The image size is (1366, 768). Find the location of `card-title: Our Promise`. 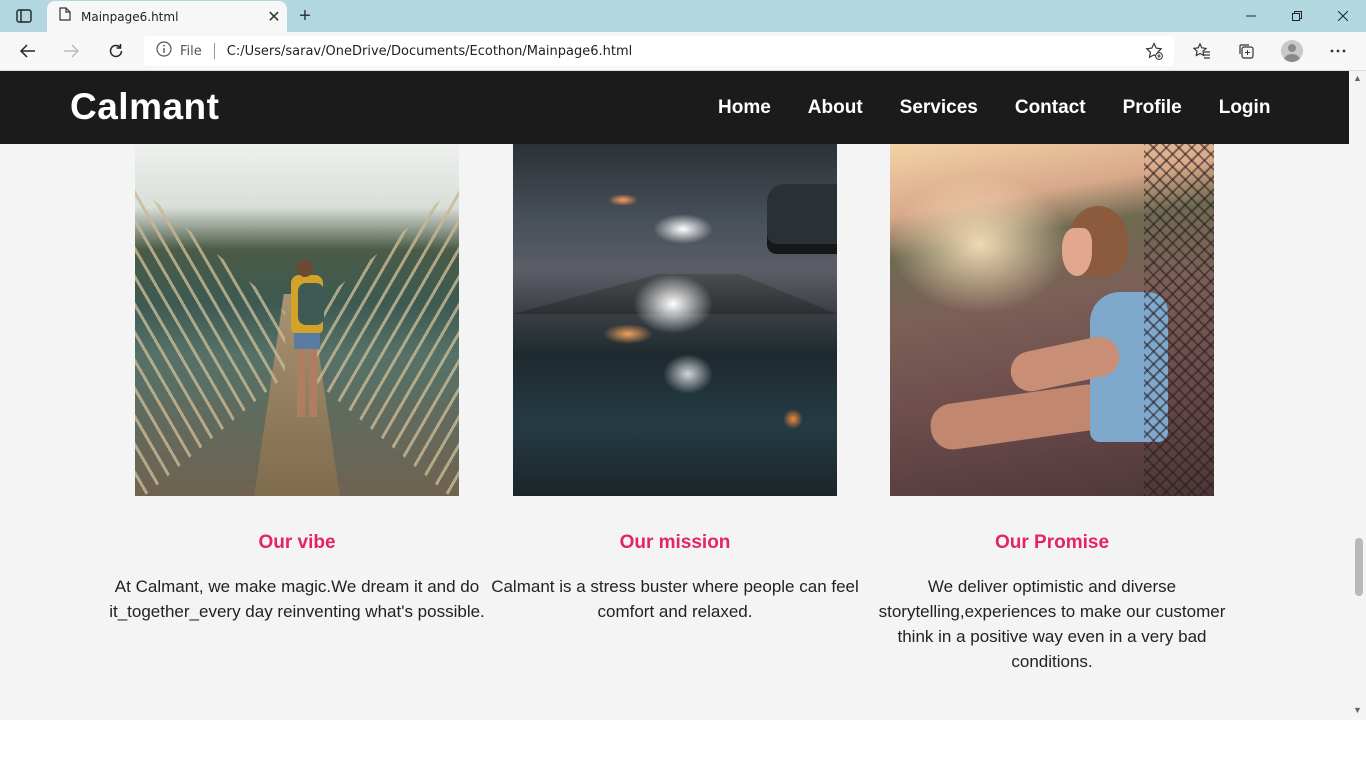

card-title: Our Promise is located at coordinates (1052, 542).